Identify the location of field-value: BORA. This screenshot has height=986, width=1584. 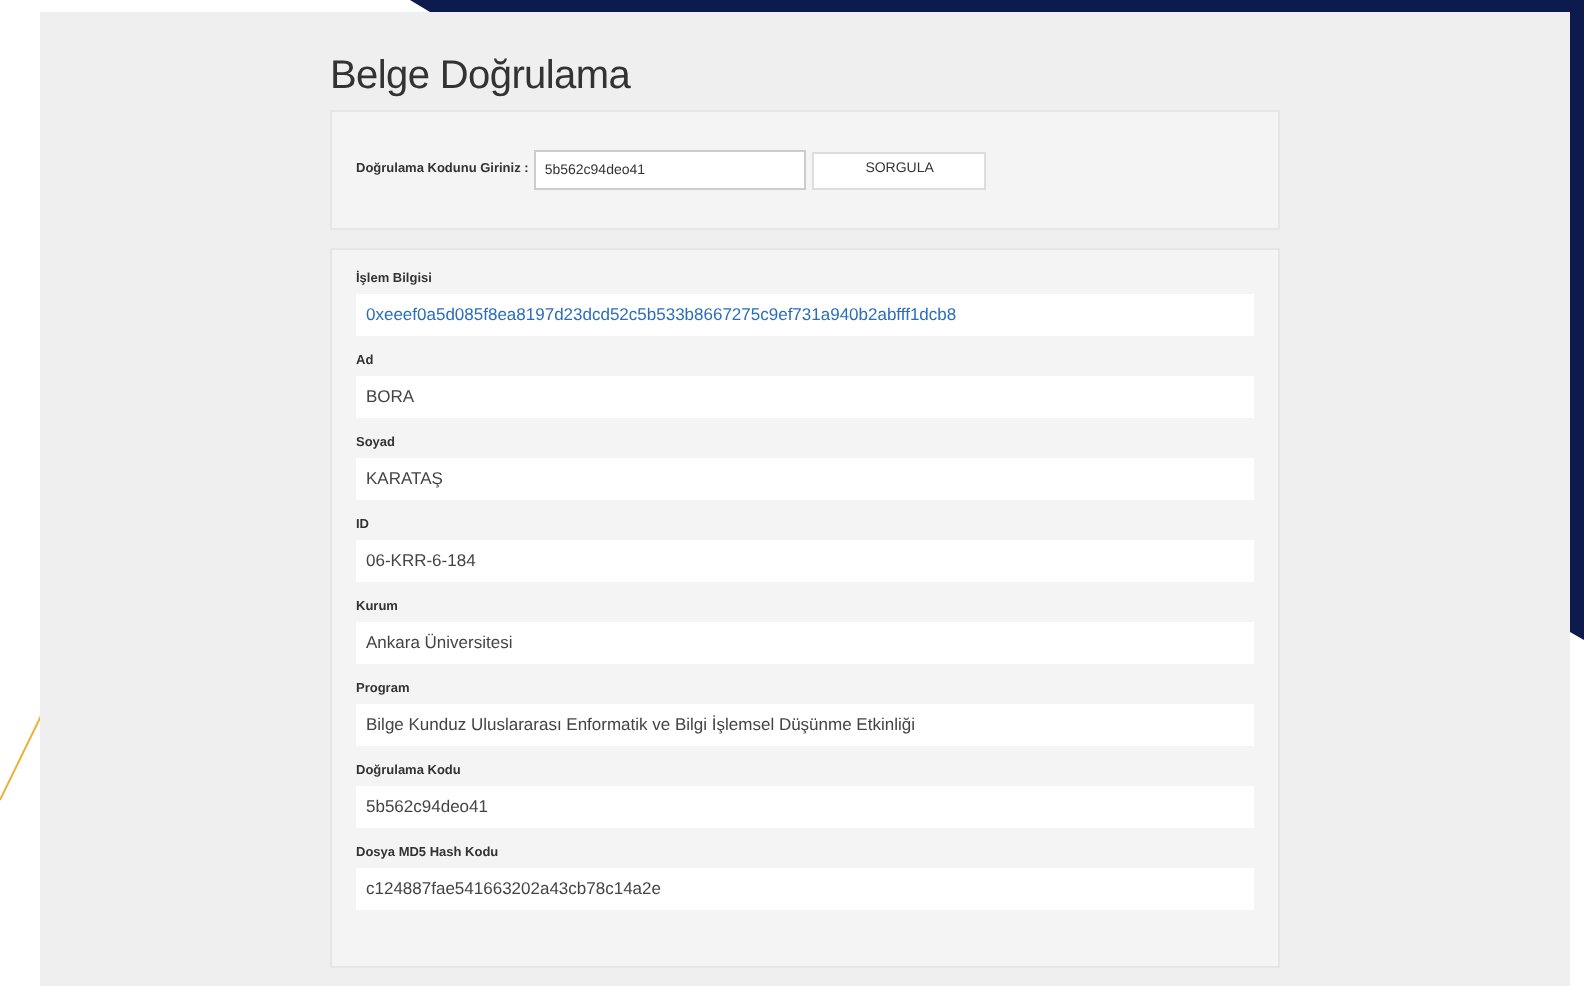
(805, 397).